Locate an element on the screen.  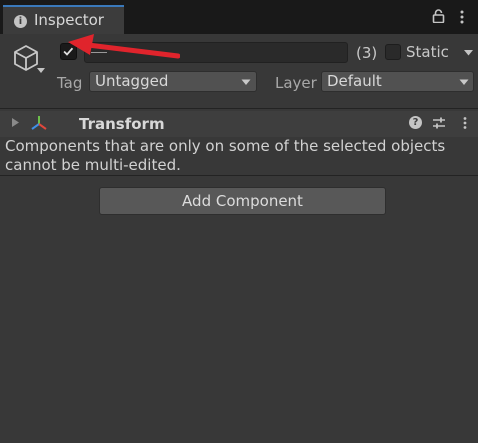
layer-dropdown: Default is located at coordinates (397, 81).